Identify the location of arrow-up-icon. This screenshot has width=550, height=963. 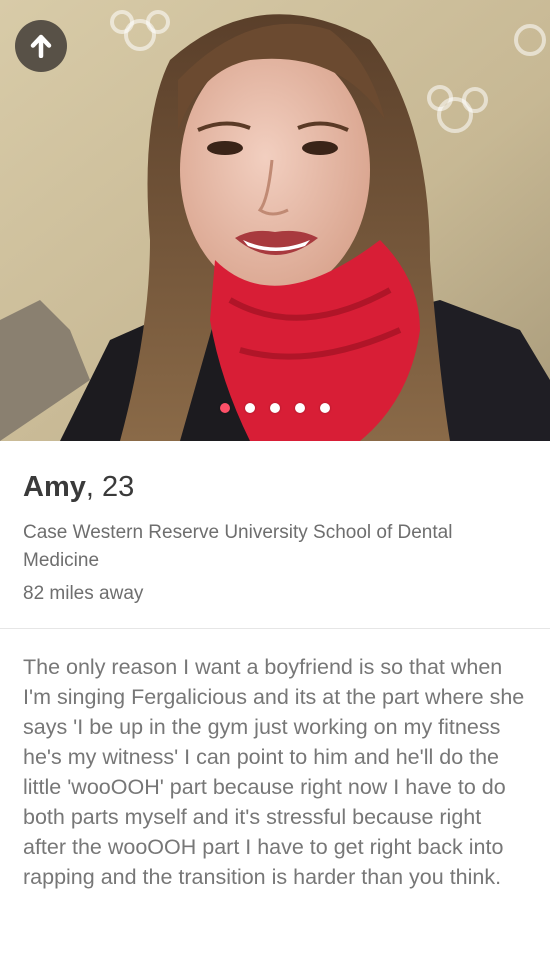
(41, 46).